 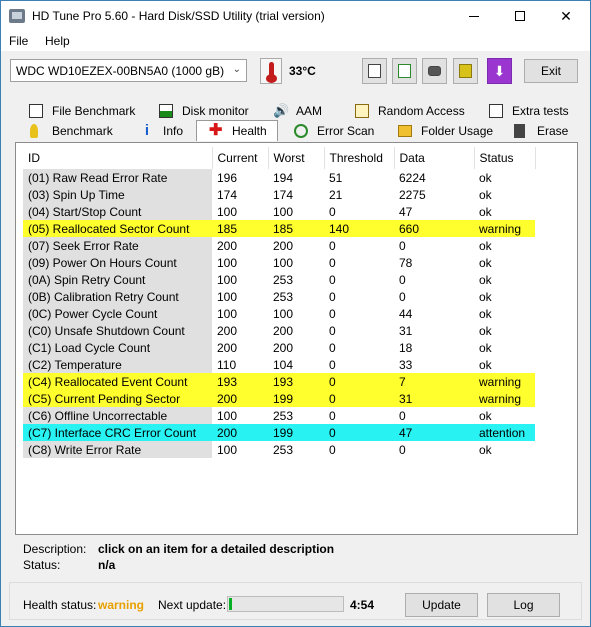 I want to click on exit-button: Exit, so click(x=551, y=71).